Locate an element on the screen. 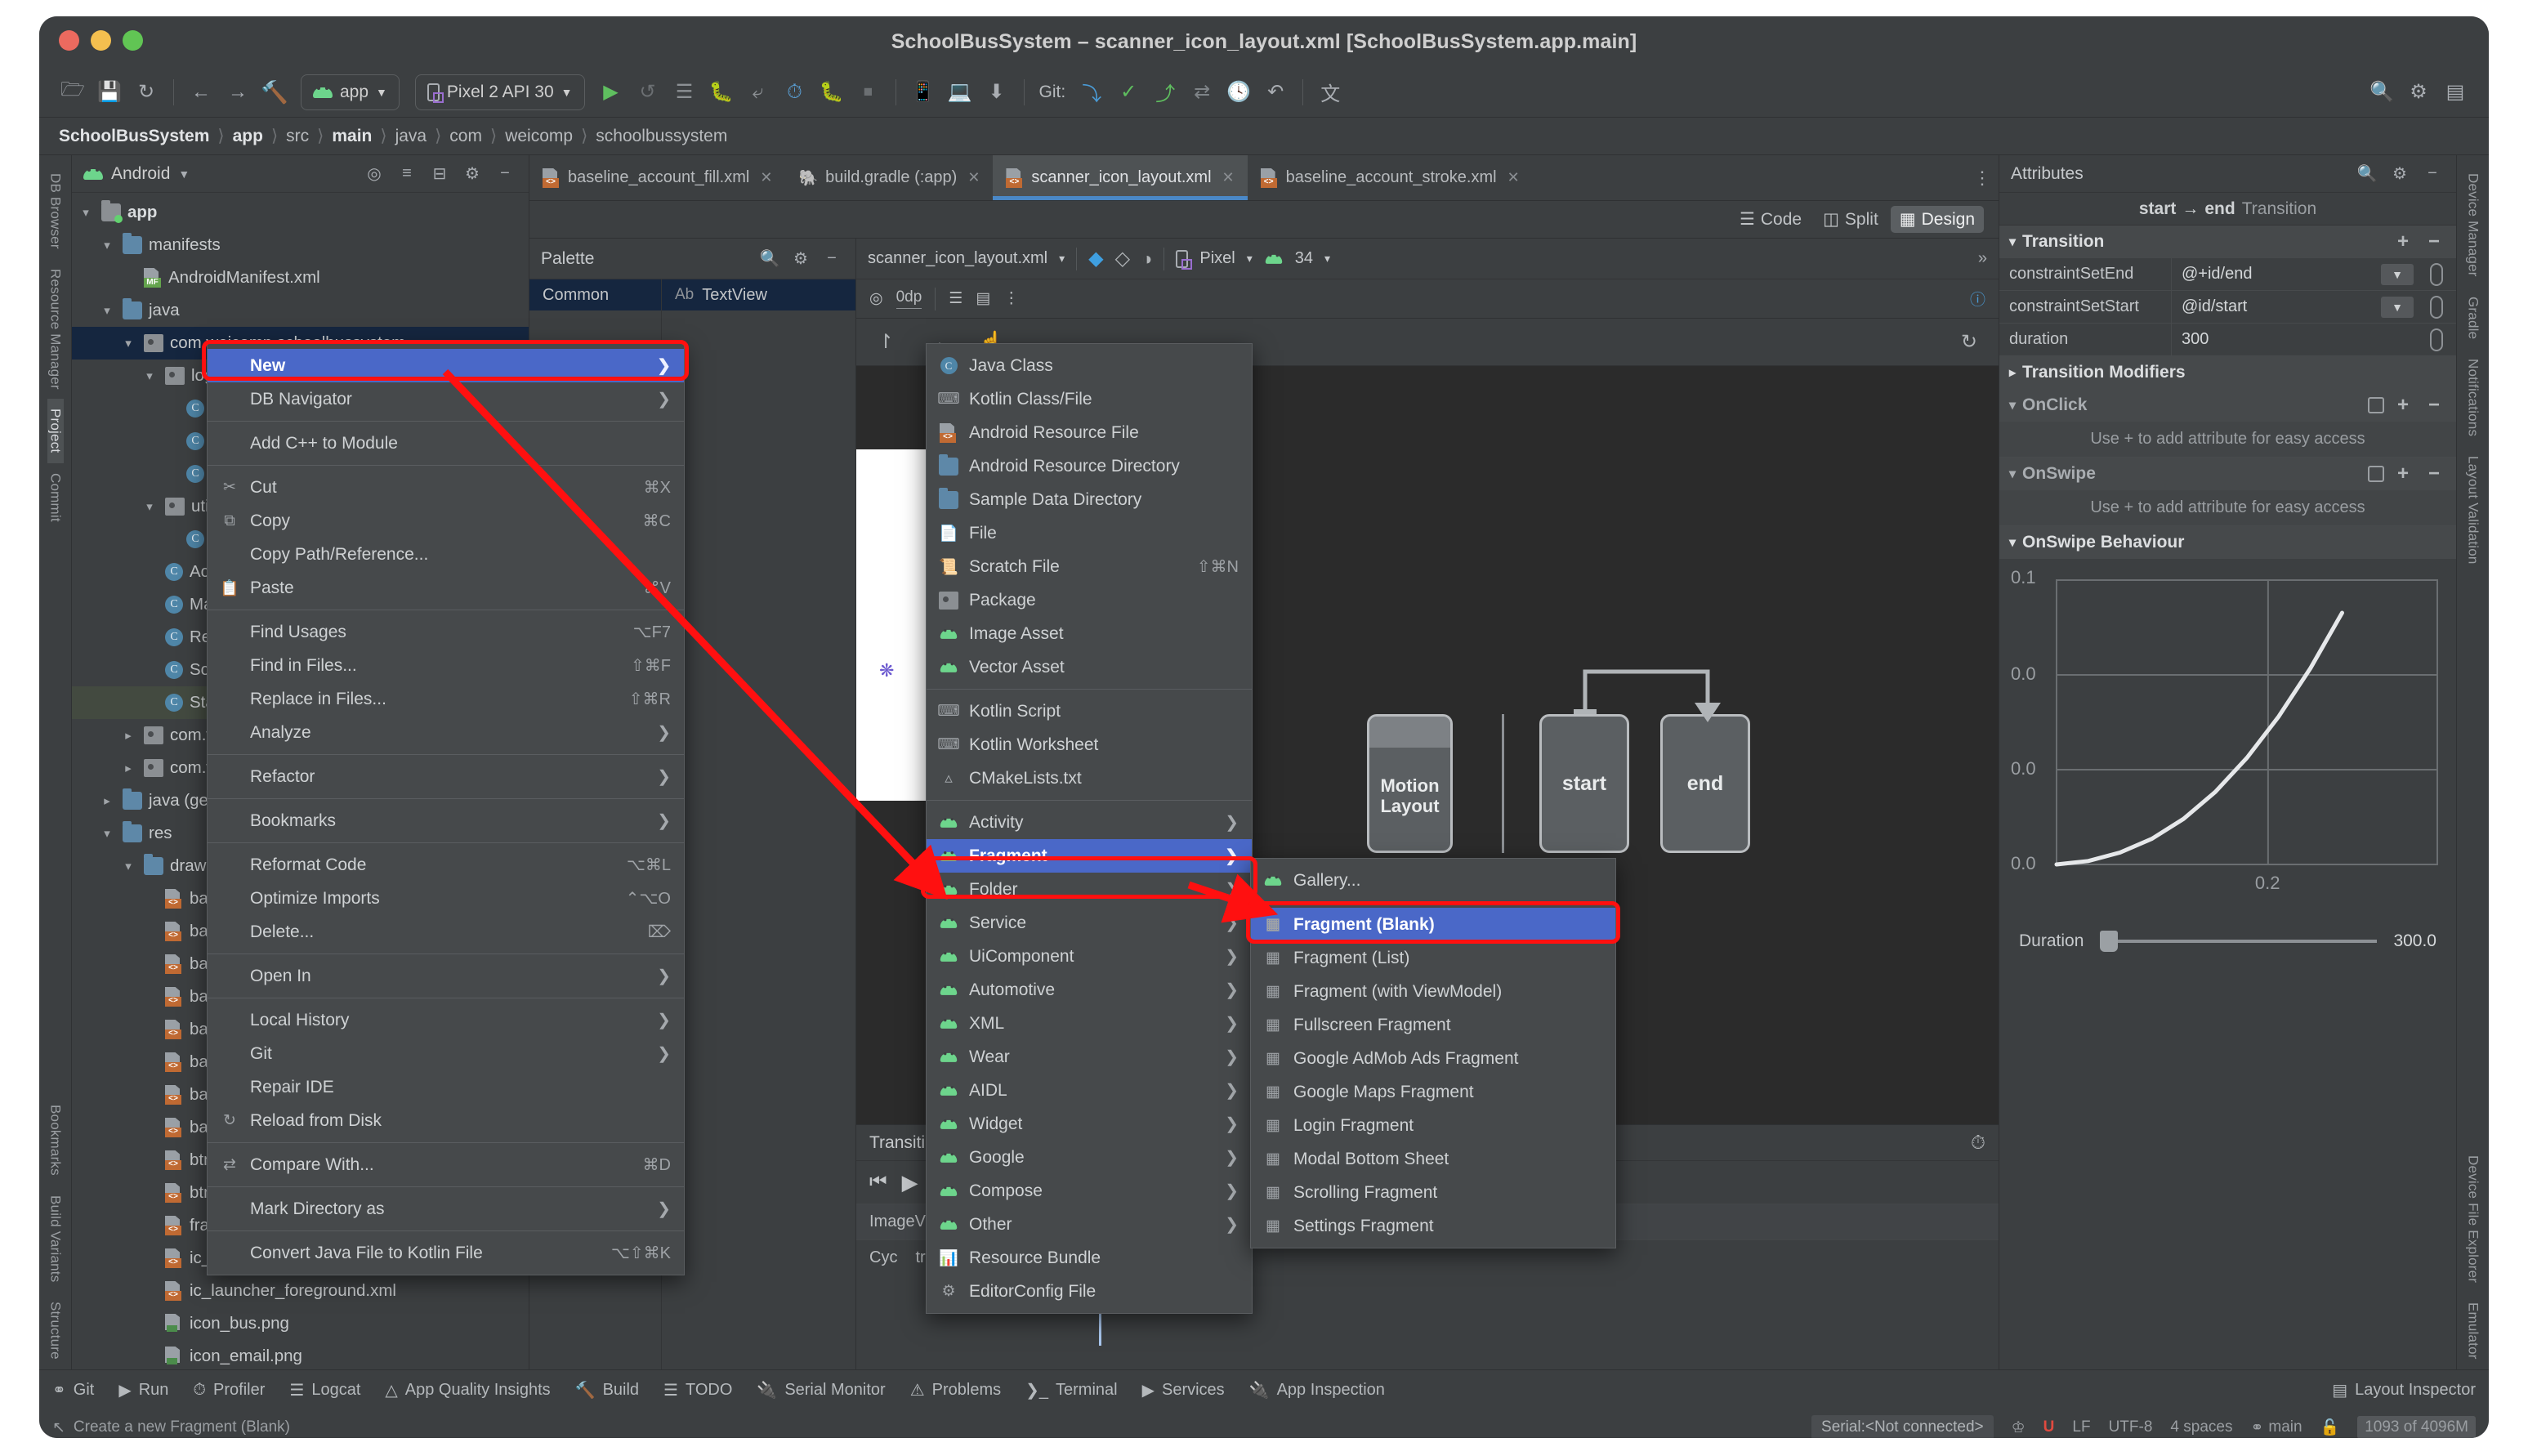  bottom-tab-build: 🔨 Build is located at coordinates (607, 1390).